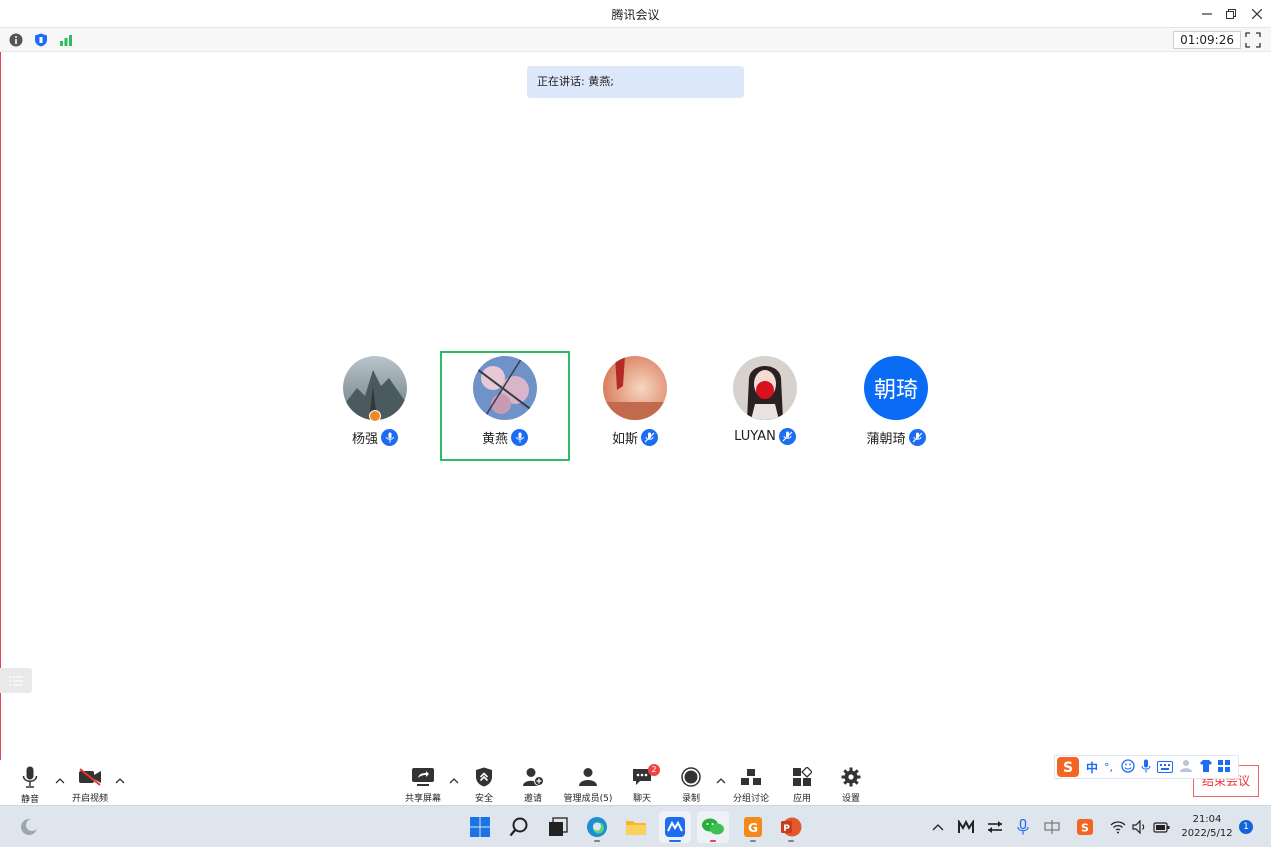 Image resolution: width=1271 pixels, height=847 pixels. What do you see at coordinates (1246, 827) in the screenshot?
I see `notification-badge: 1` at bounding box center [1246, 827].